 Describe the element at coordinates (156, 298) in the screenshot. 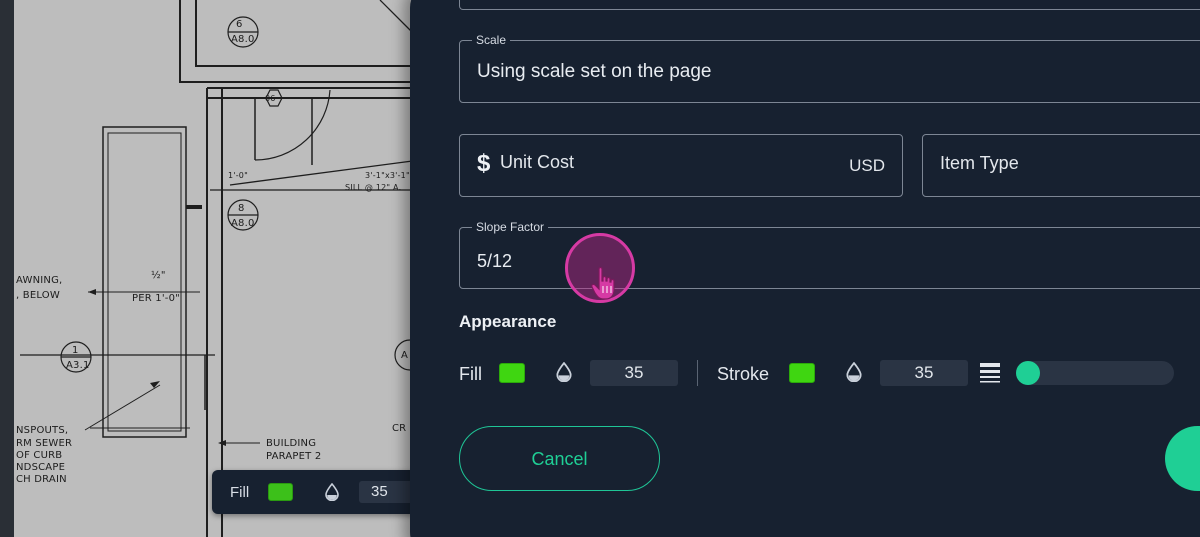

I see `blueprint-annotation: PER 1'-0"` at that location.